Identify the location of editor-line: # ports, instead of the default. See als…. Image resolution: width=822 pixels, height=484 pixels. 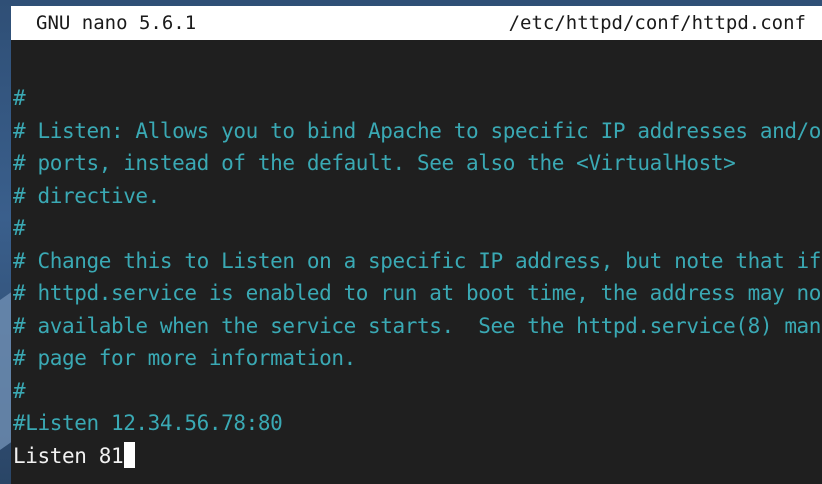
(417, 163).